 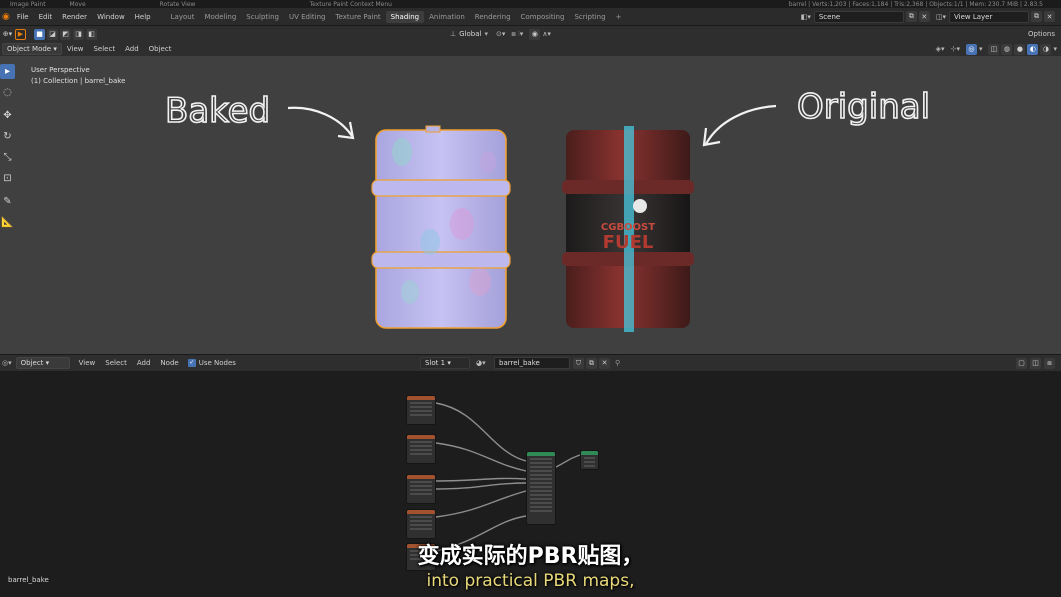 I want to click on status-item: Texture Paint Context Menu, so click(x=350, y=4).